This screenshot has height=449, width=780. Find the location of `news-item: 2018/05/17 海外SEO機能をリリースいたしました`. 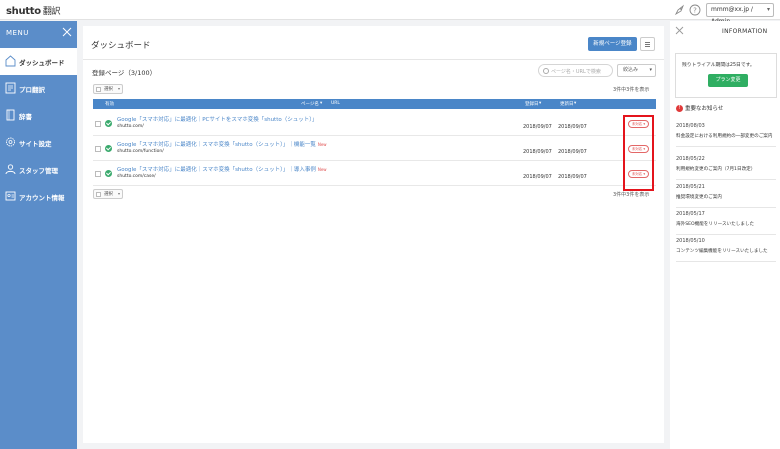

news-item: 2018/05/17 海外SEO機能をリリースいたしました is located at coordinates (726, 223).